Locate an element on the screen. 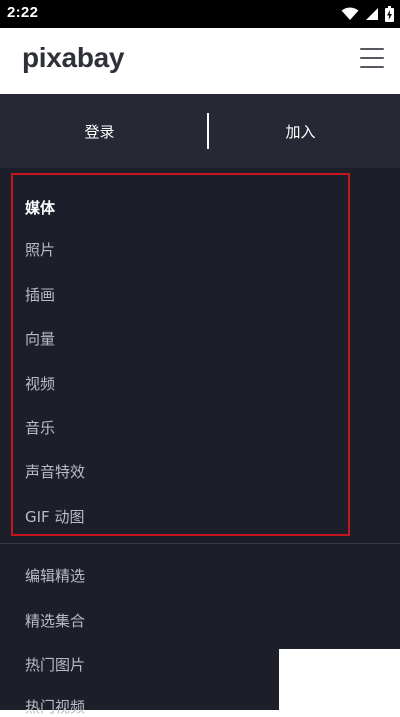 Image resolution: width=400 pixels, height=717 pixels. media-heading: 媒体 is located at coordinates (40, 208).